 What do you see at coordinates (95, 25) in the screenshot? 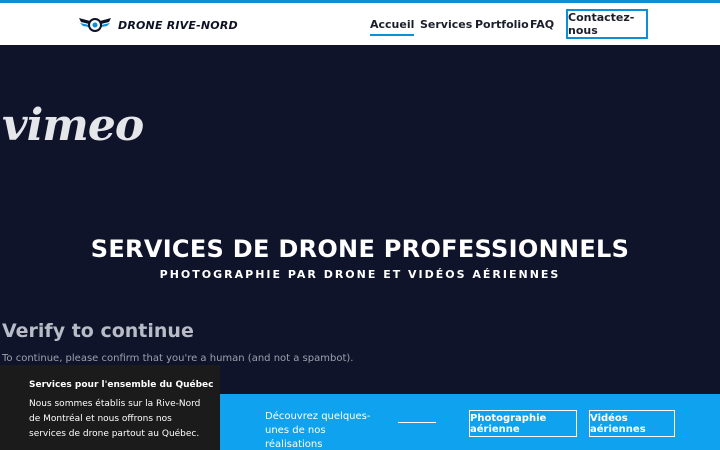
I see `drone-wings-icon` at bounding box center [95, 25].